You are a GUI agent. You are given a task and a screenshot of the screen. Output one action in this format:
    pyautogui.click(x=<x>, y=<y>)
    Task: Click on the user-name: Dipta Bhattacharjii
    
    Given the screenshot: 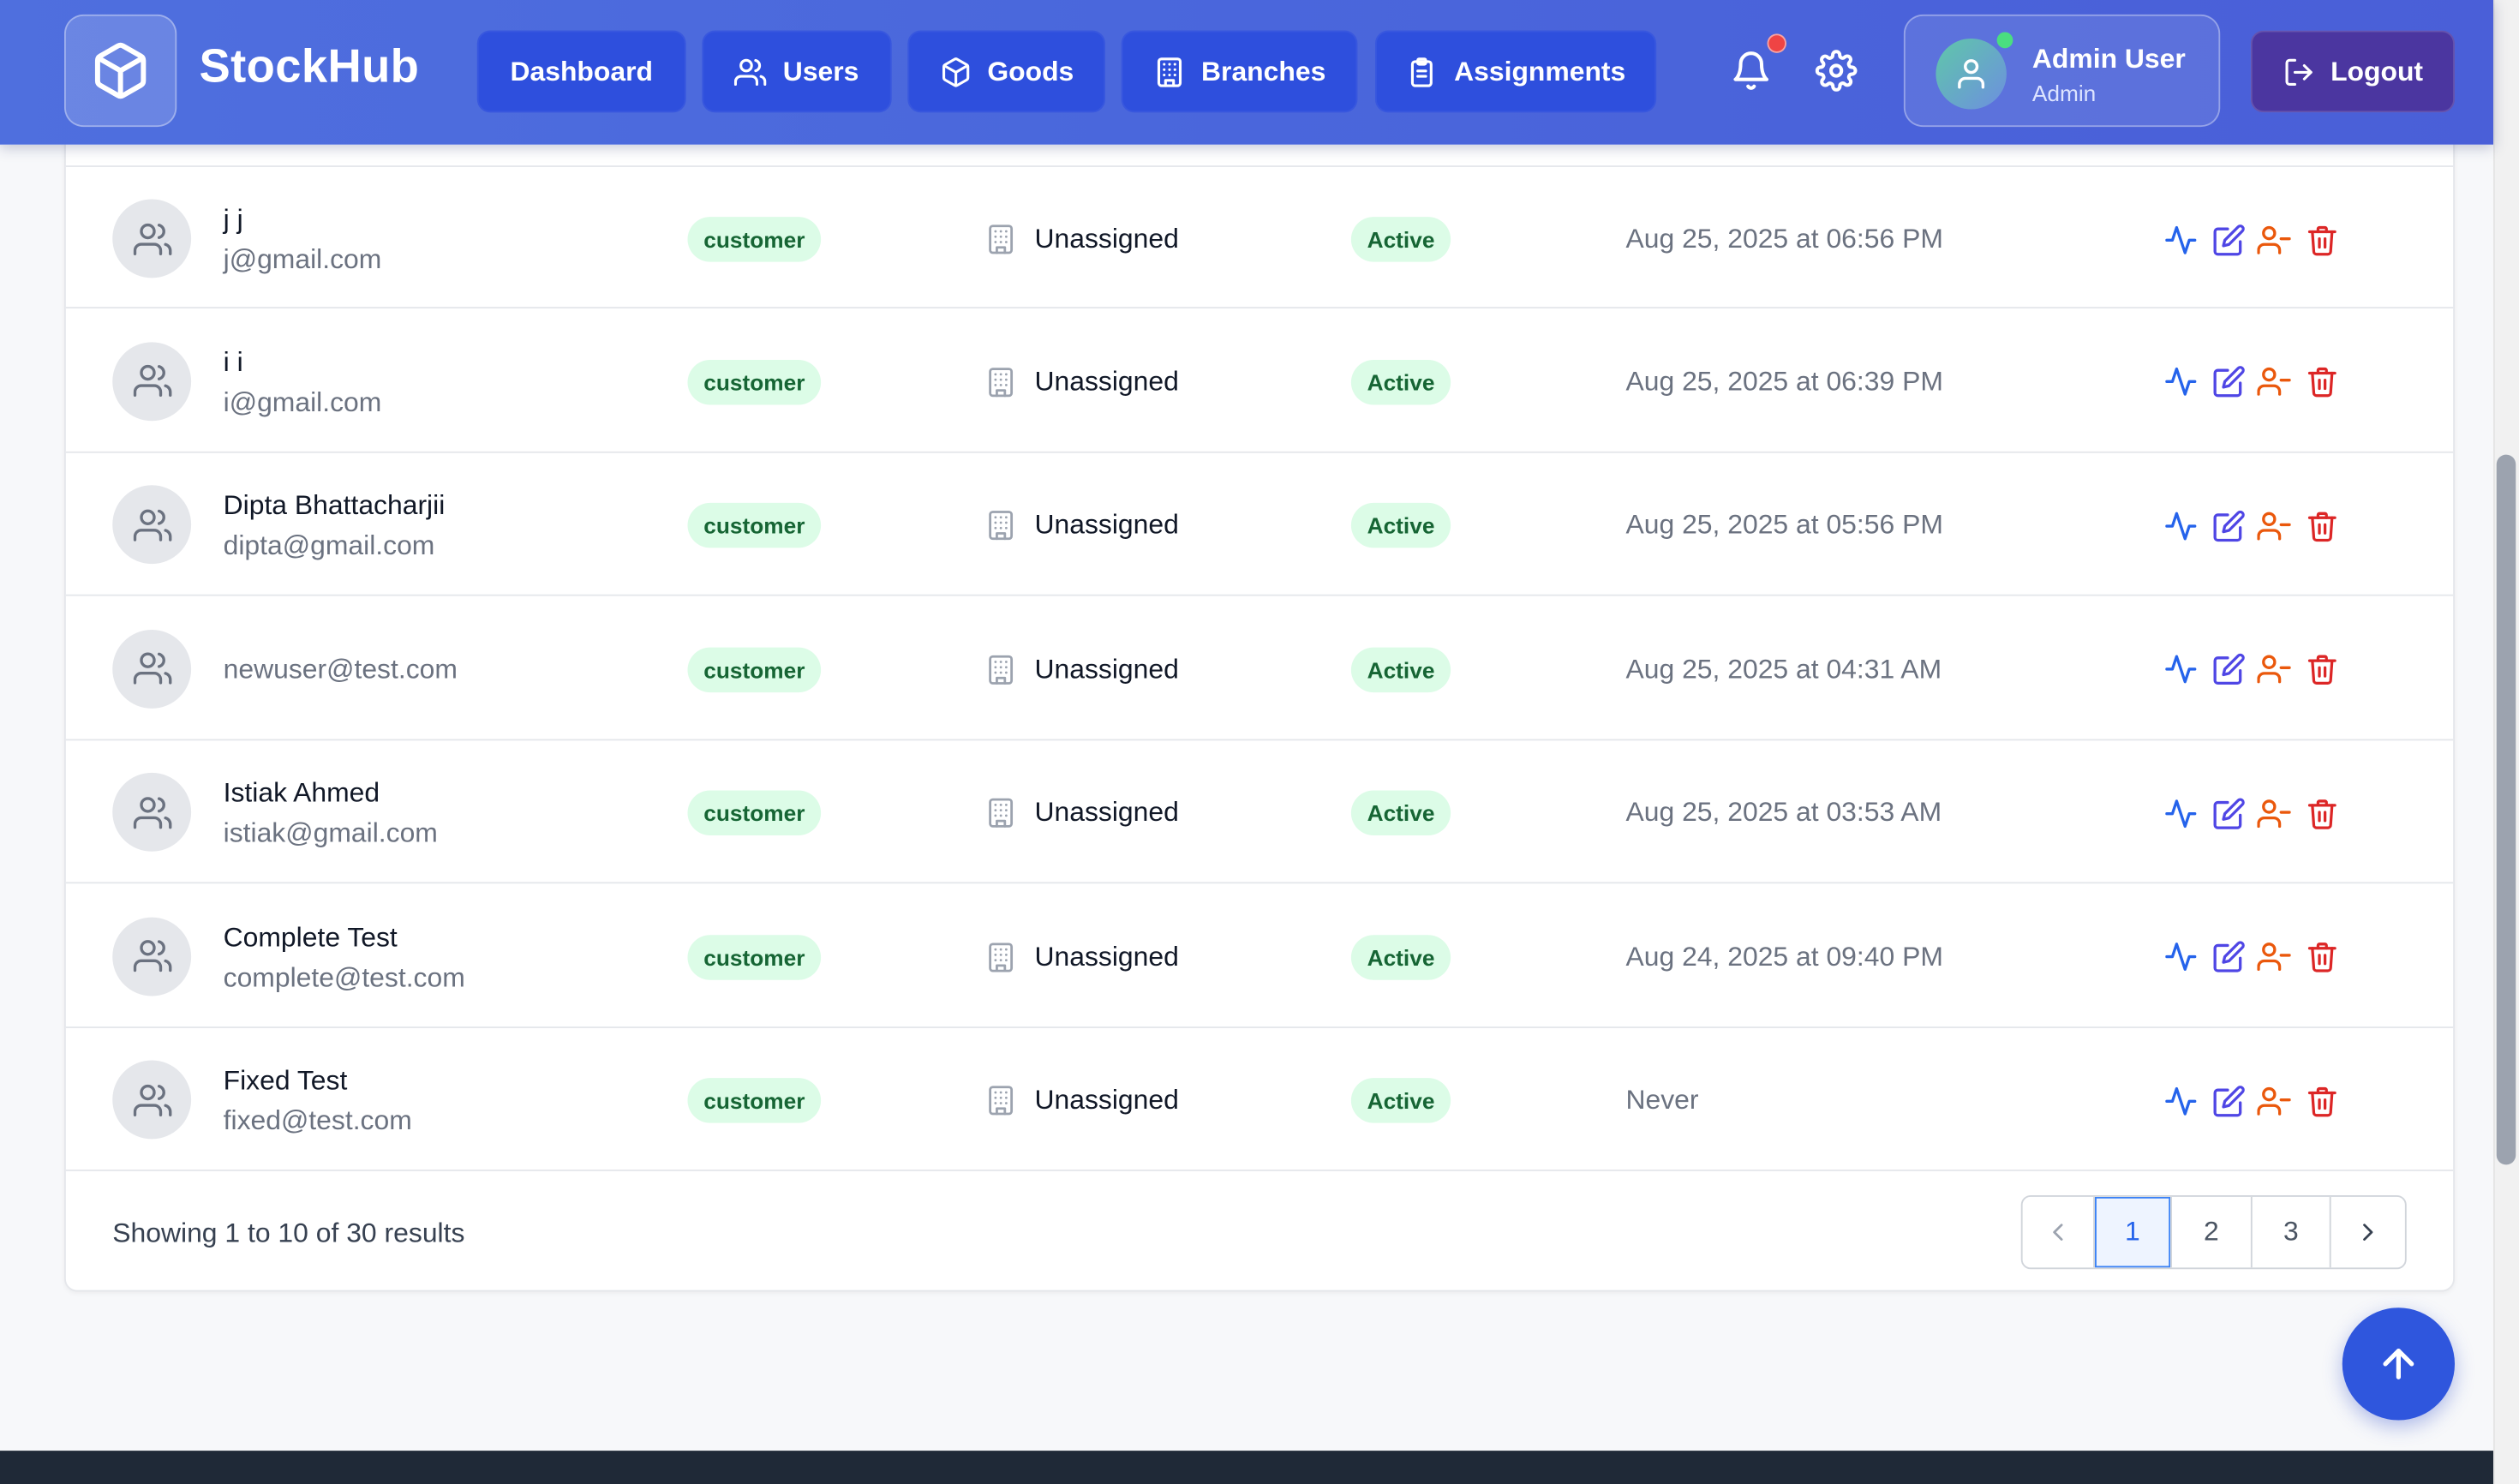 What is the action you would take?
    pyautogui.click(x=334, y=505)
    